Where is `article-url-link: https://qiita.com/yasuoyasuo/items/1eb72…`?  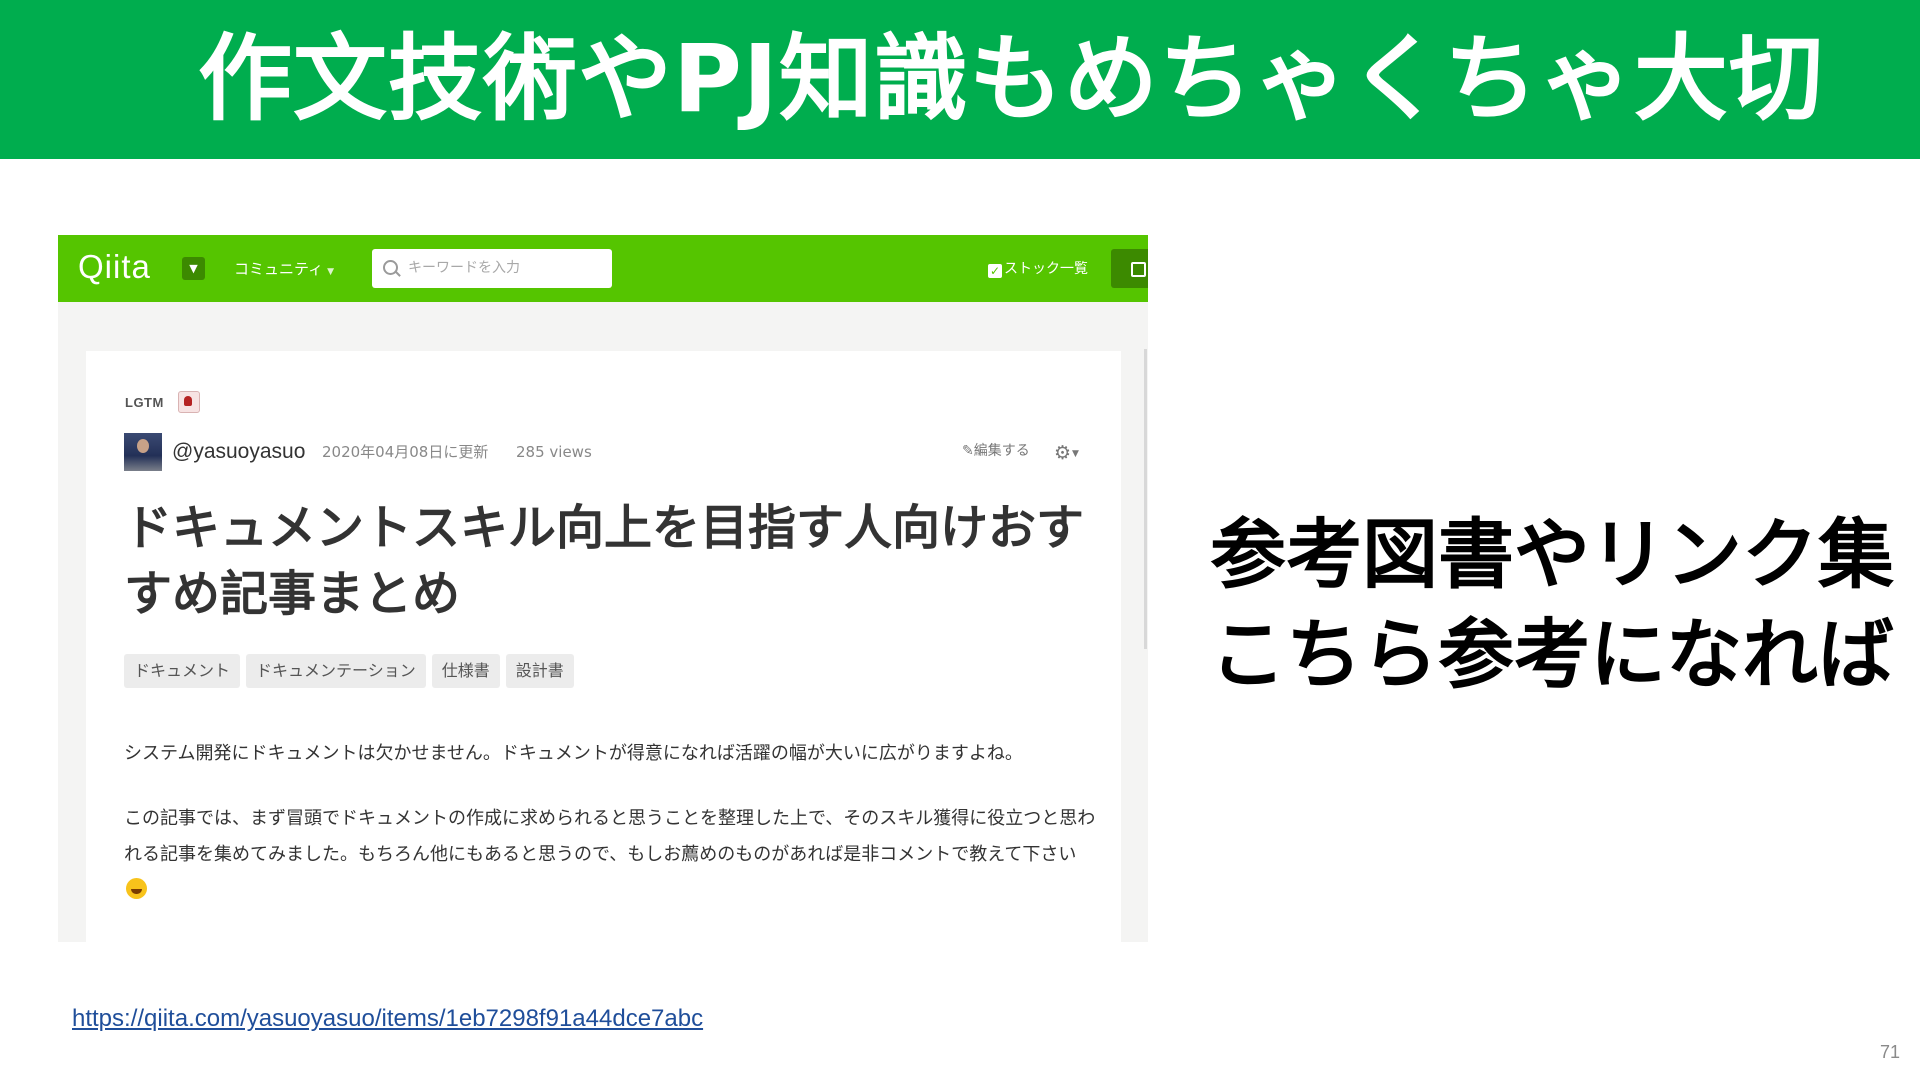 article-url-link: https://qiita.com/yasuoyasuo/items/1eb72… is located at coordinates (387, 1019).